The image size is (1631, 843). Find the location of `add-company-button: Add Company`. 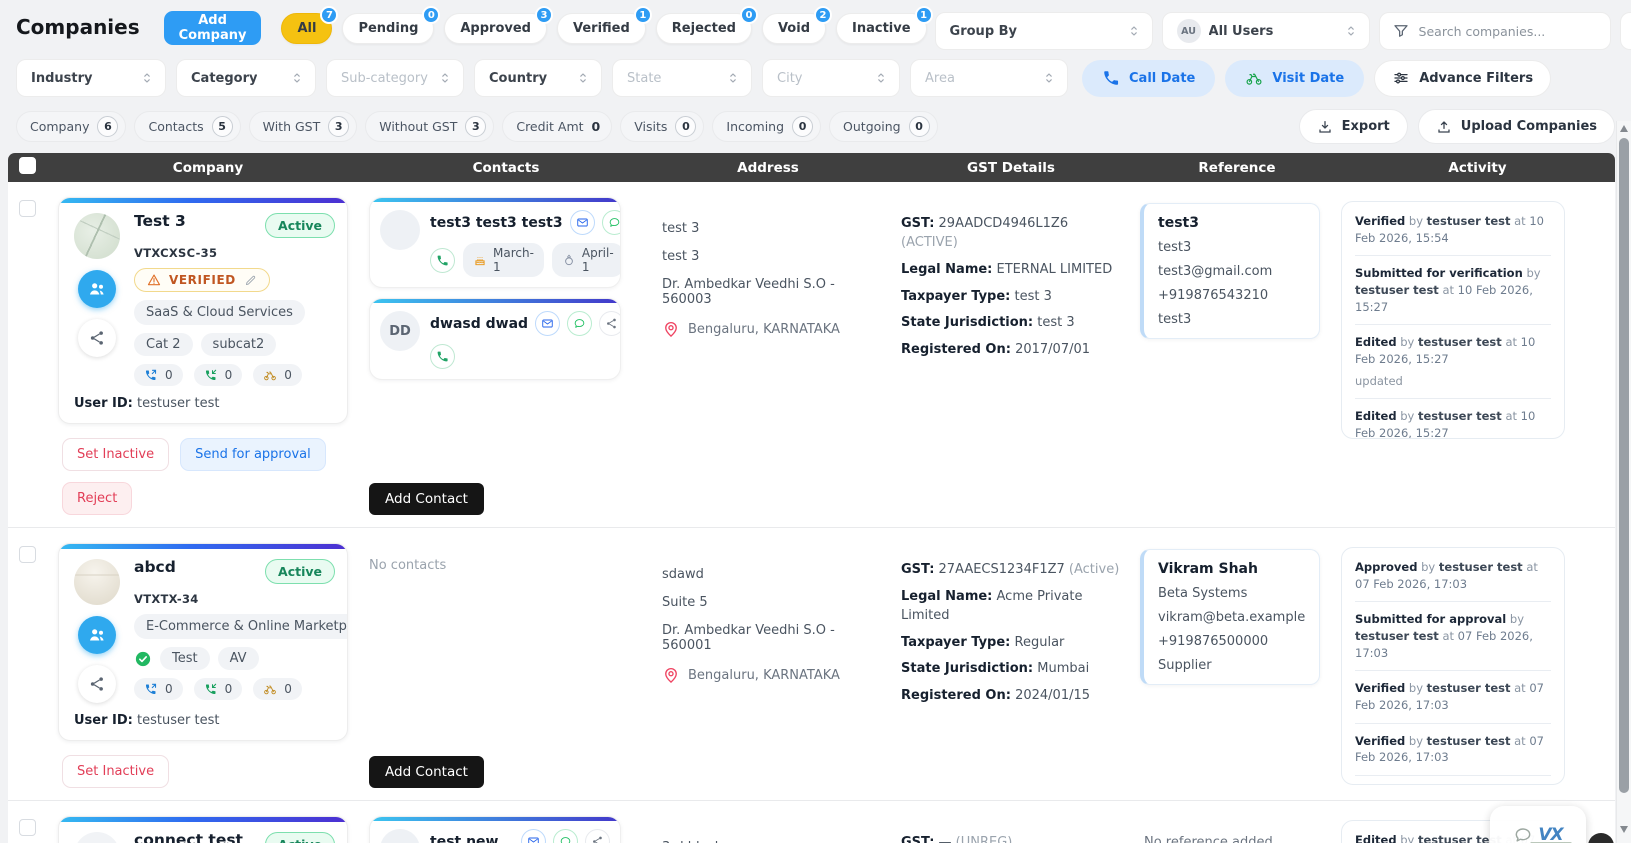

add-company-button: Add Company is located at coordinates (212, 28).